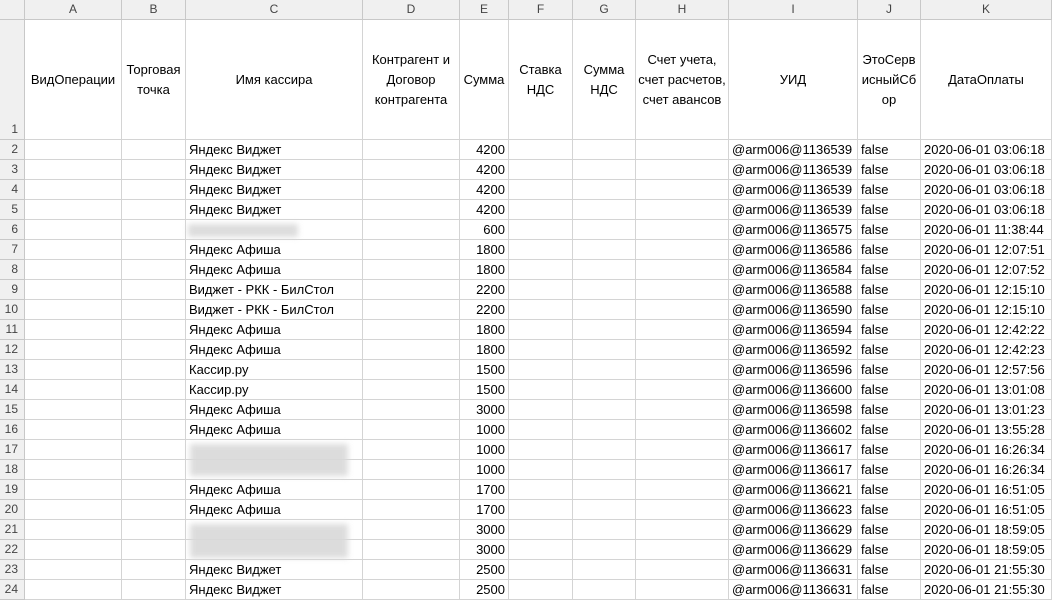 The width and height of the screenshot is (1052, 600). I want to click on row-number: 3, so click(12, 170).